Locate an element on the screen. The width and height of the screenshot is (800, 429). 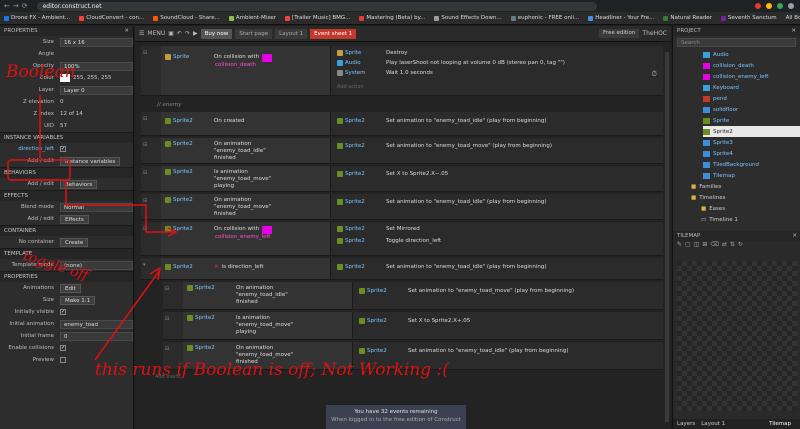
add-event-link: Add event is located at coordinates (168, 377).